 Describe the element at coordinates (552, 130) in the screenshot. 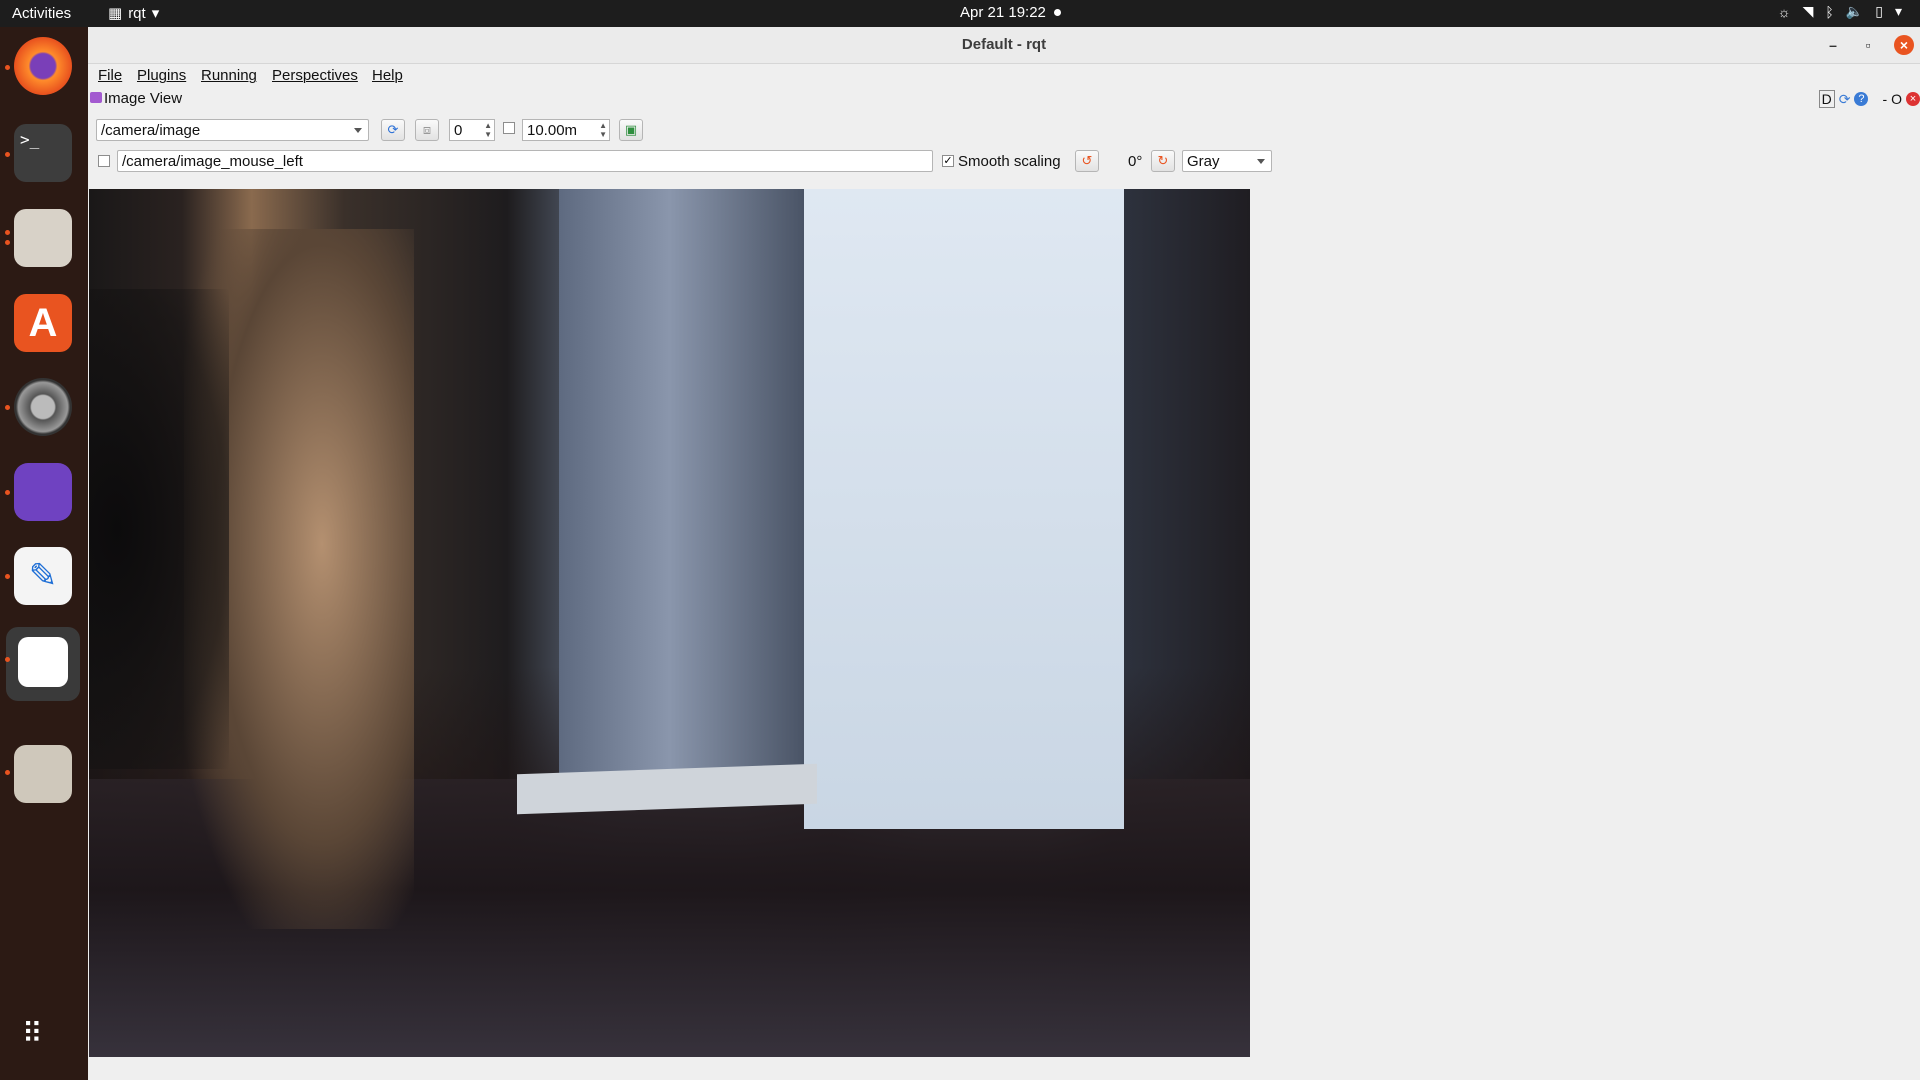

I see `duration-value: 10.00m` at that location.